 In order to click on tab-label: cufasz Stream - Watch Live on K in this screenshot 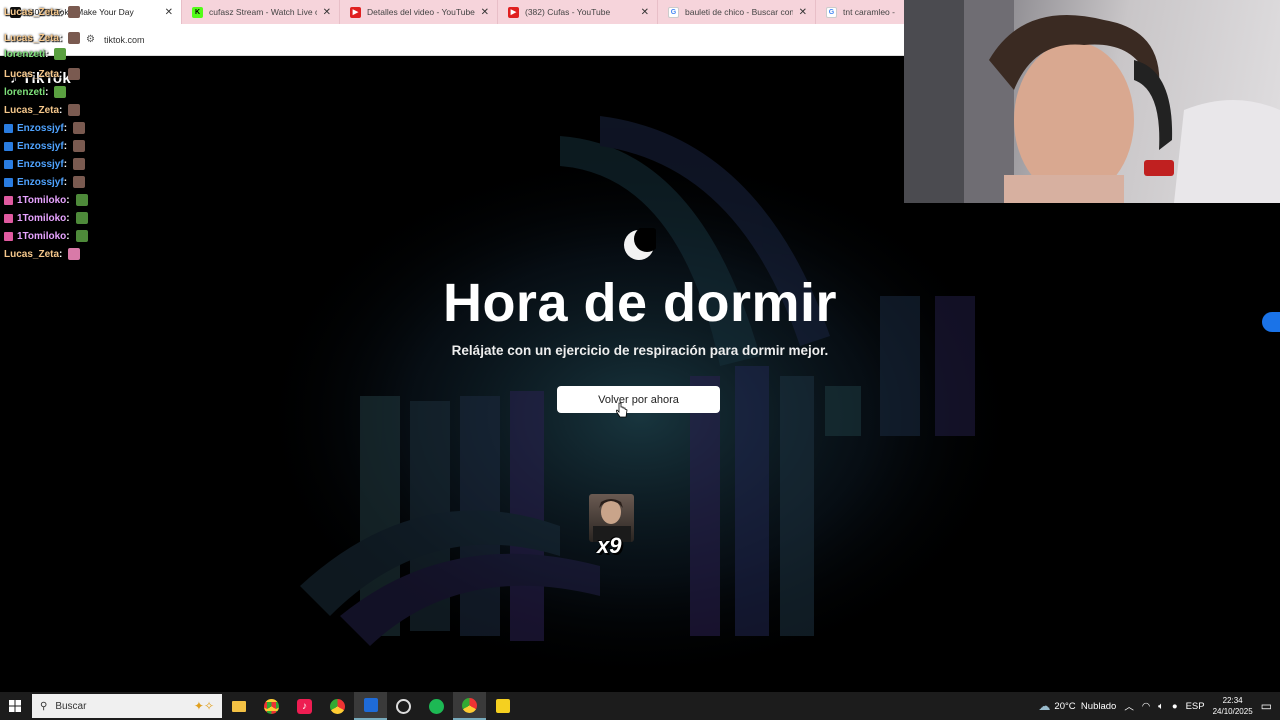, I will do `click(263, 12)`.